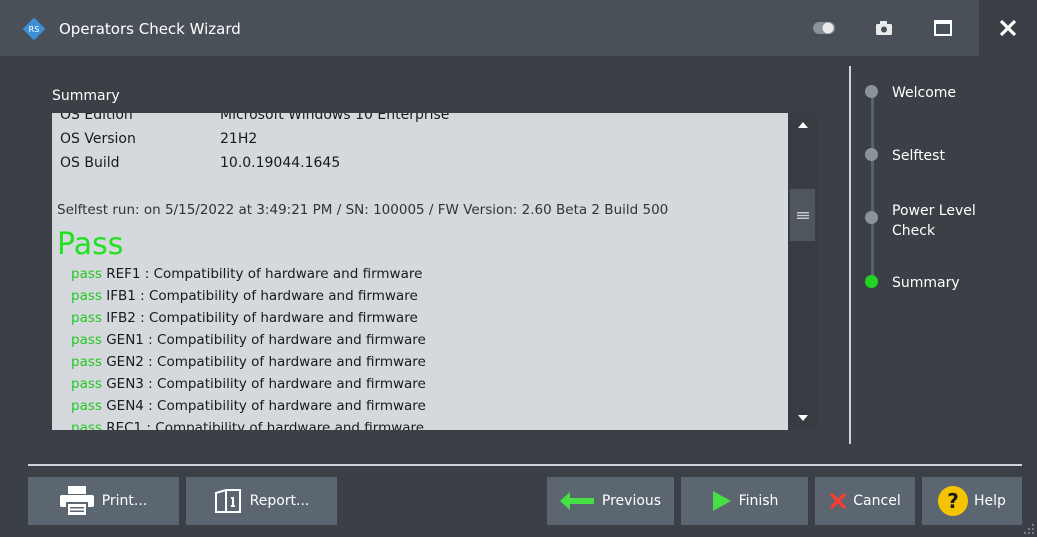  I want to click on finish-button-label: Finish, so click(758, 501).